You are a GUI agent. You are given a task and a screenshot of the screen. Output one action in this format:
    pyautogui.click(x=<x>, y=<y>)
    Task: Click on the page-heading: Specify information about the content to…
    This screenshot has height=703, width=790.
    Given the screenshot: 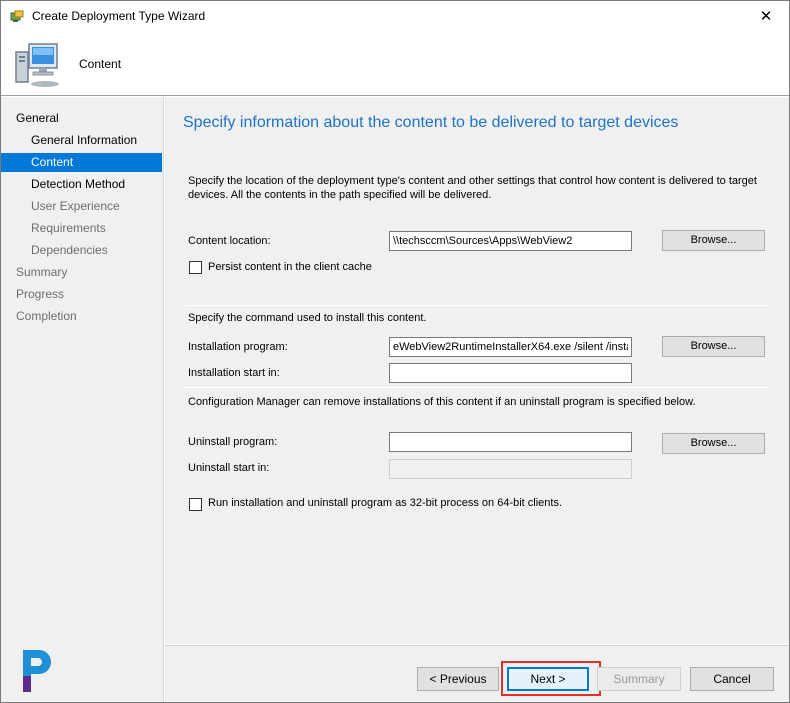 What is the action you would take?
    pyautogui.click(x=431, y=122)
    